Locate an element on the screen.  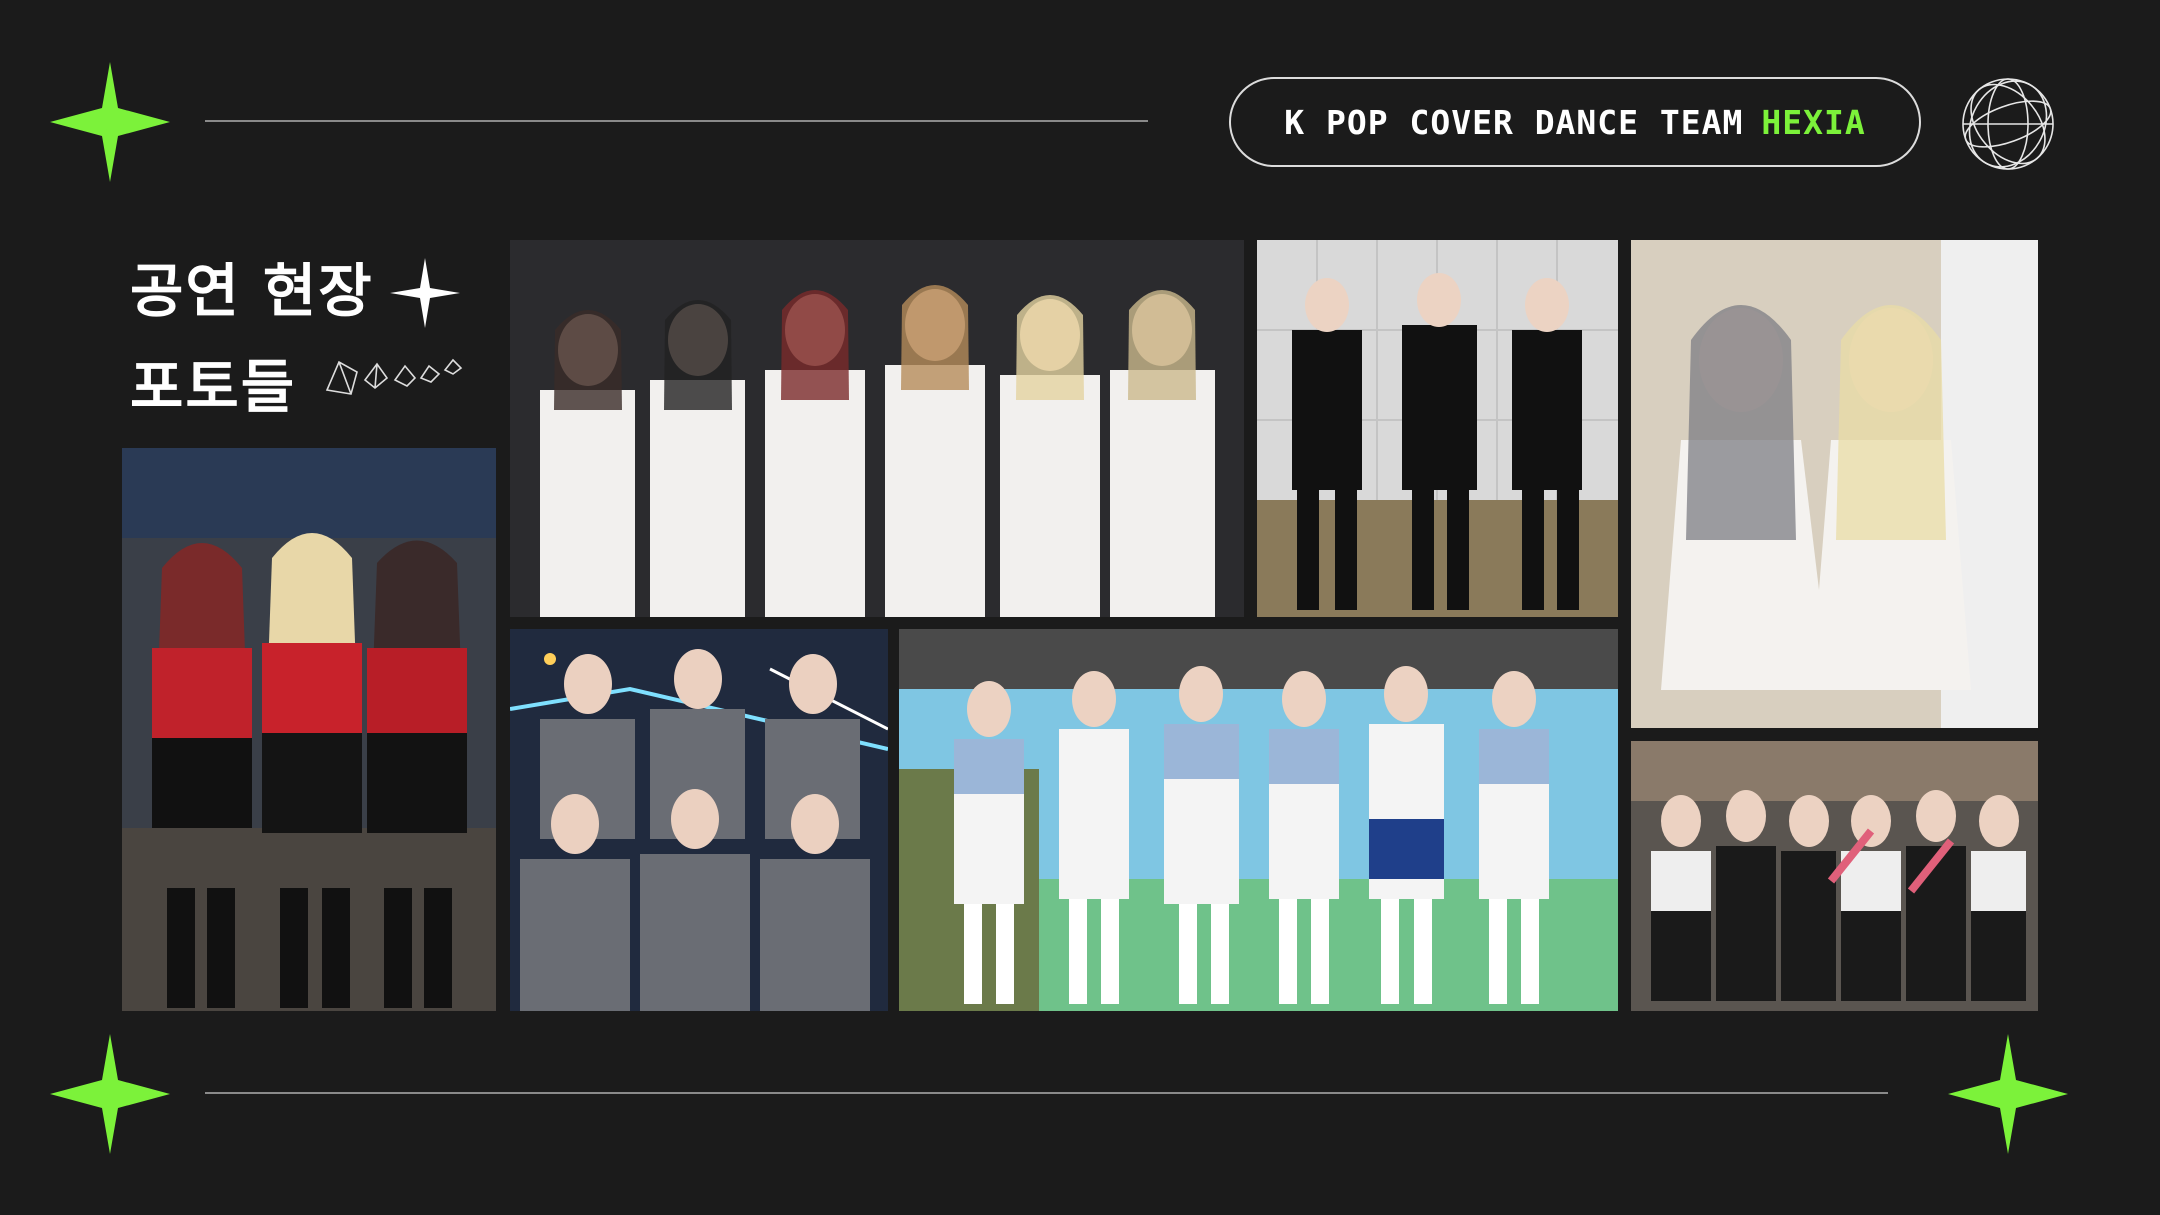
photo-white-dress-duo is located at coordinates (1834, 484).